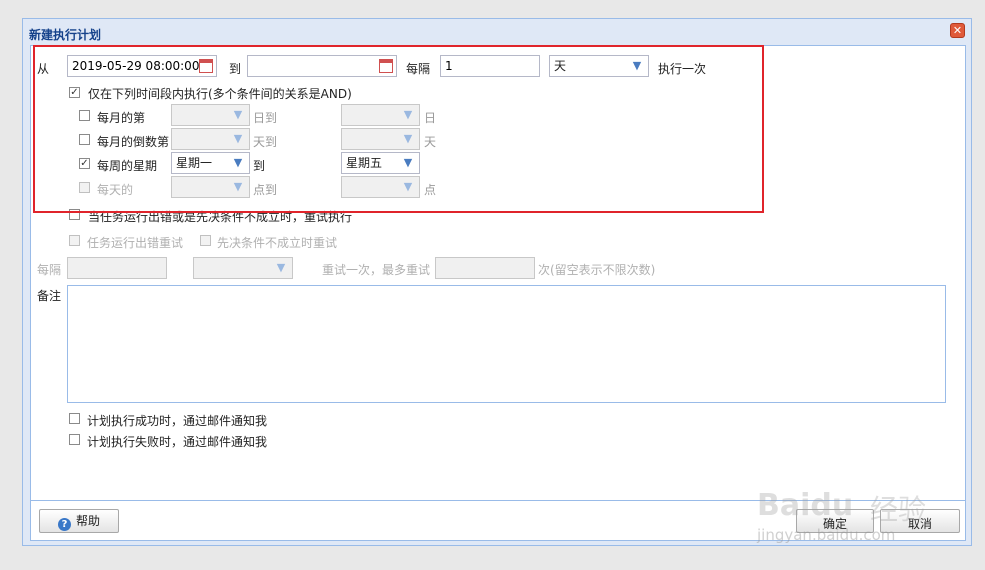 The width and height of the screenshot is (985, 570). What do you see at coordinates (243, 268) in the screenshot?
I see `retry-unit-select: ▼` at bounding box center [243, 268].